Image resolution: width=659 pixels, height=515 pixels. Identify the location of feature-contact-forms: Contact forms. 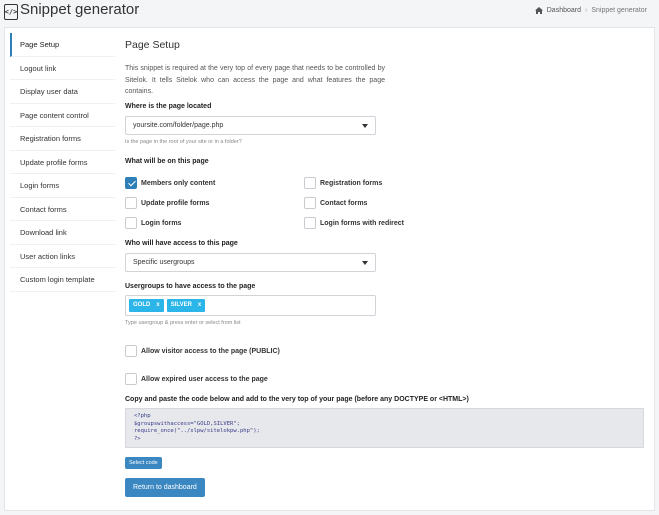
(335, 203).